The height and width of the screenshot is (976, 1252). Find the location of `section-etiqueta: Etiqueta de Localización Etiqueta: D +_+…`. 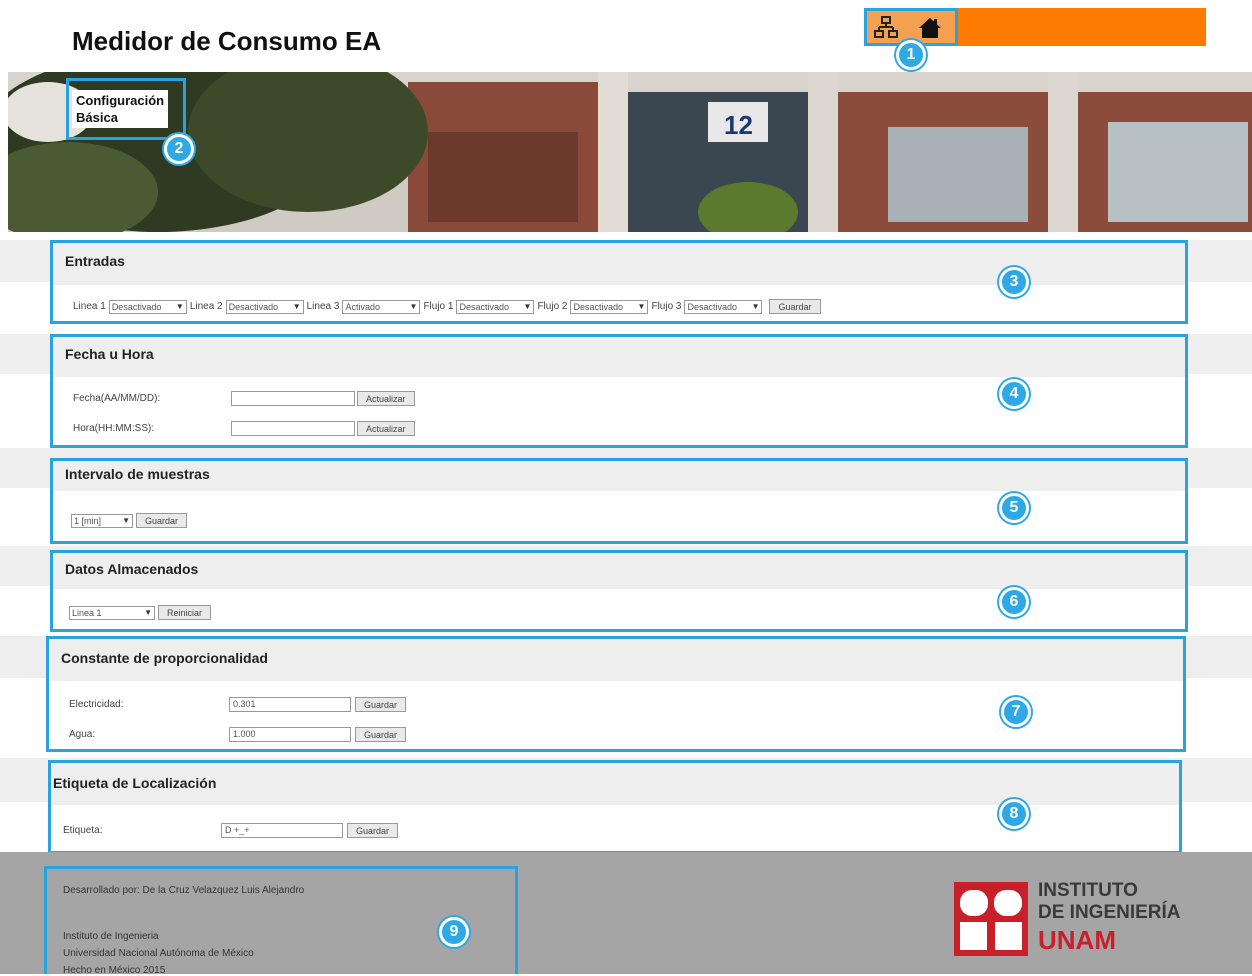

section-etiqueta: Etiqueta de Localización Etiqueta: D +_+… is located at coordinates (615, 807).